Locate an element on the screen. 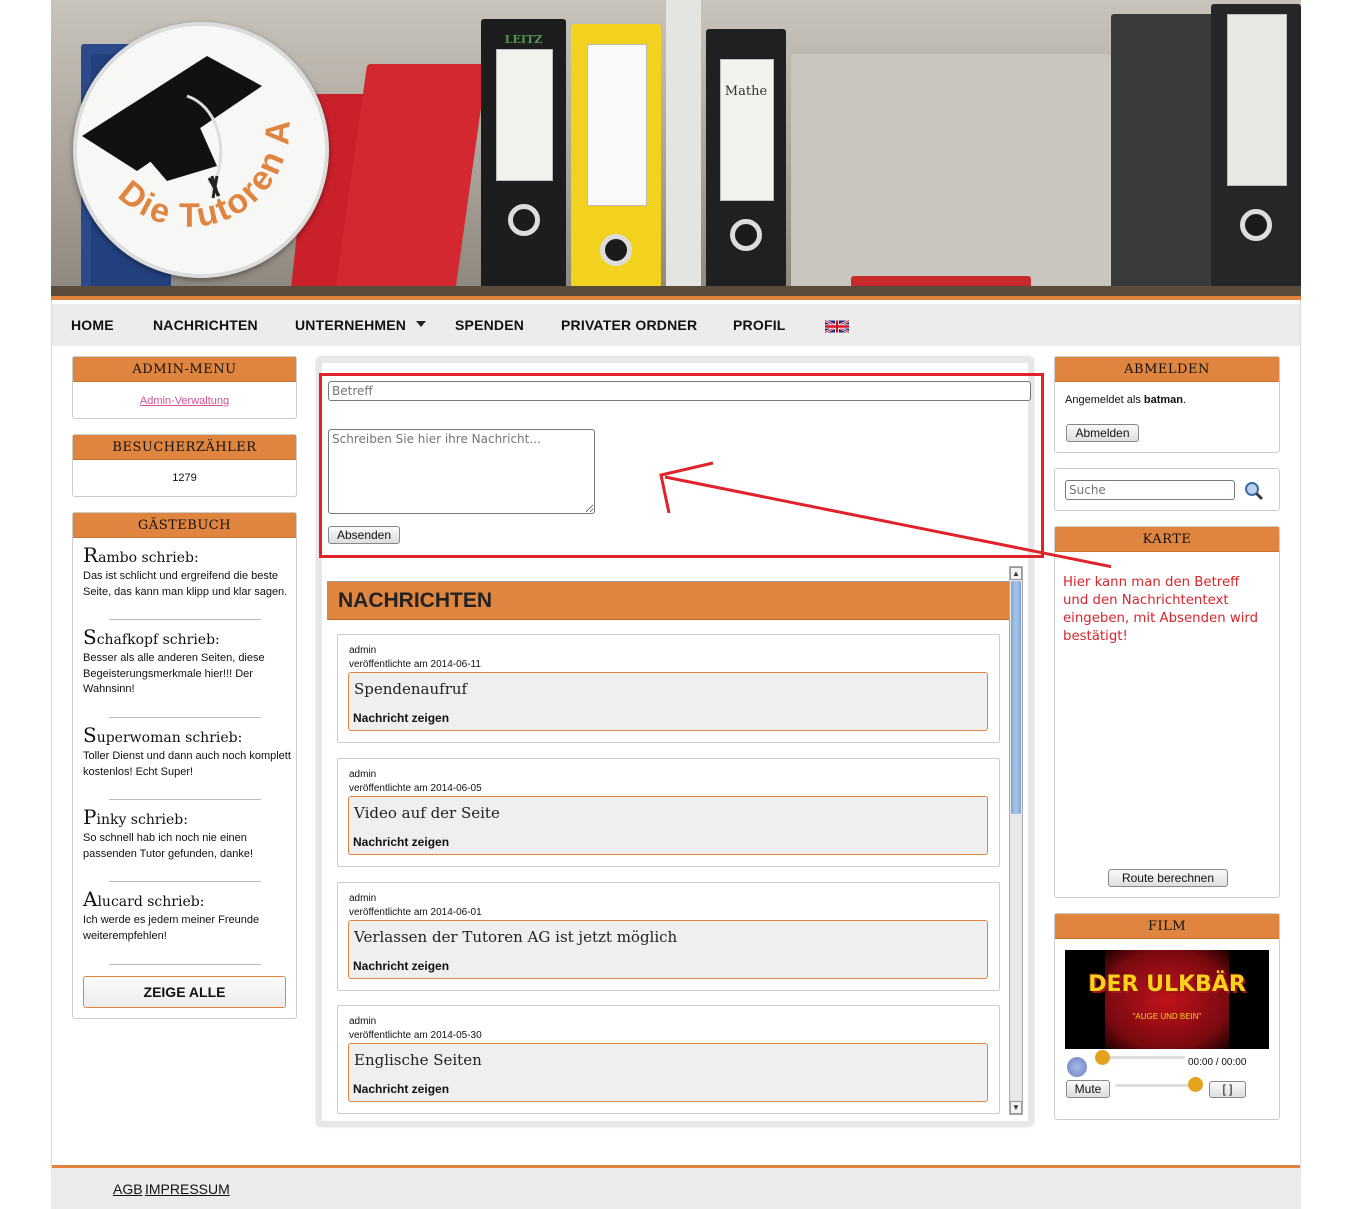 The height and width of the screenshot is (1209, 1351). video-subtitle: "AUGE UND BEIN" is located at coordinates (1167, 1016).